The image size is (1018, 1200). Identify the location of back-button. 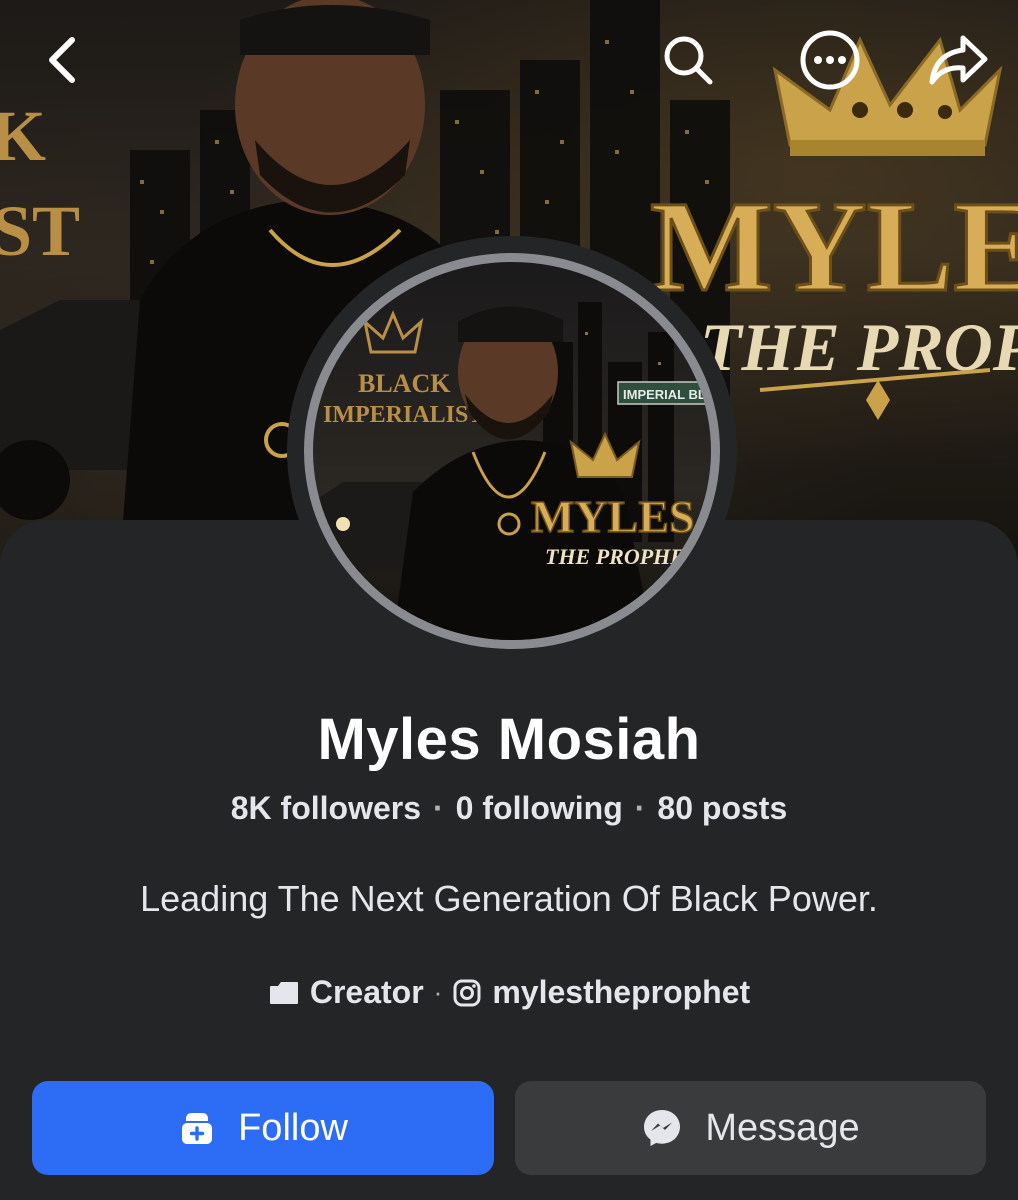
(62, 60).